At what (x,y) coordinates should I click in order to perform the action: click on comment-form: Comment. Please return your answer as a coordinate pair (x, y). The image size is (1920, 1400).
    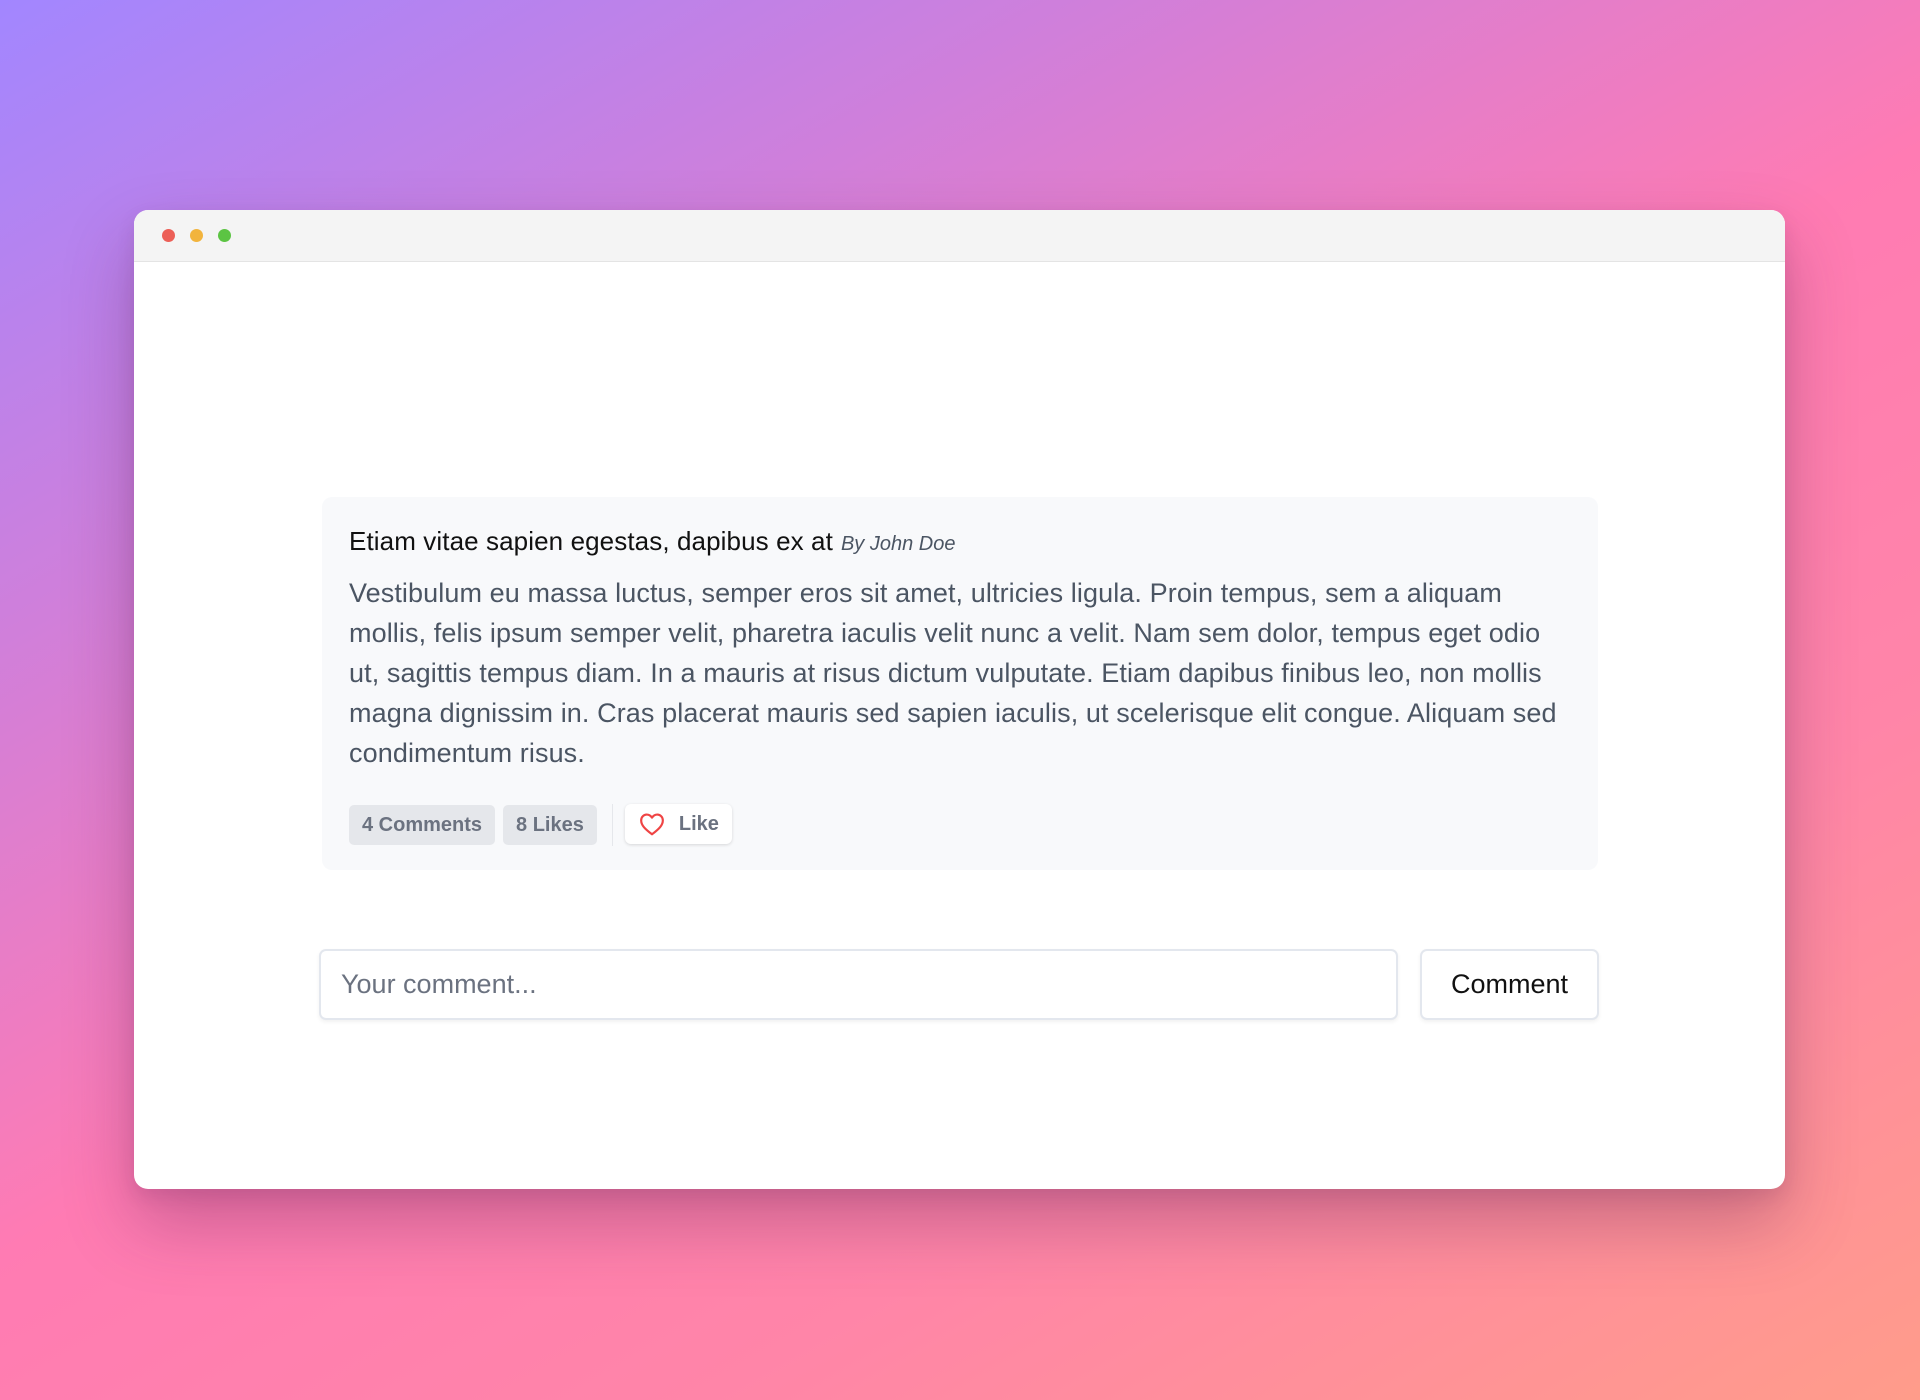
    Looking at the image, I should click on (959, 984).